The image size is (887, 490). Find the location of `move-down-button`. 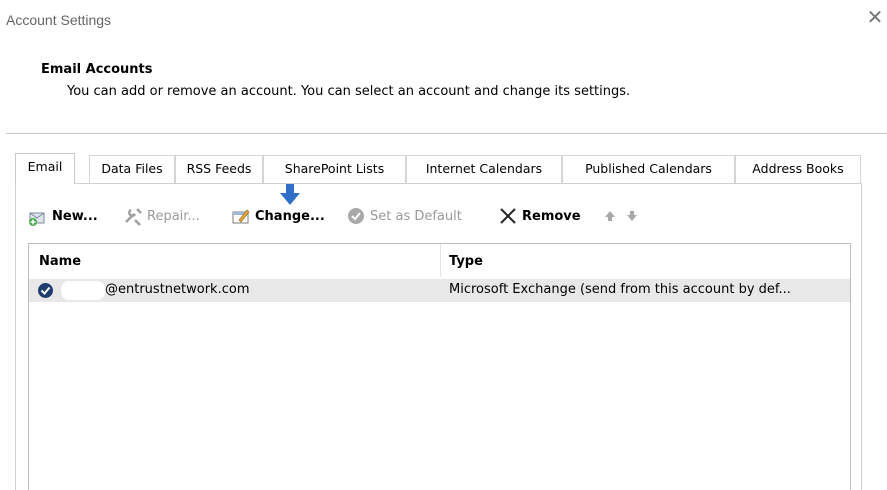

move-down-button is located at coordinates (632, 216).